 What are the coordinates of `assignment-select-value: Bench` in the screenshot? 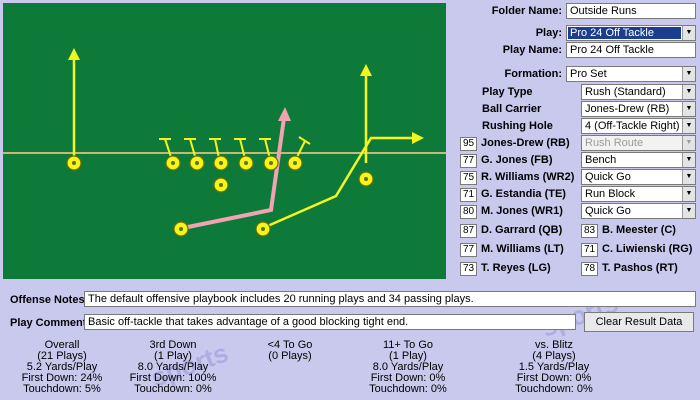 It's located at (601, 160).